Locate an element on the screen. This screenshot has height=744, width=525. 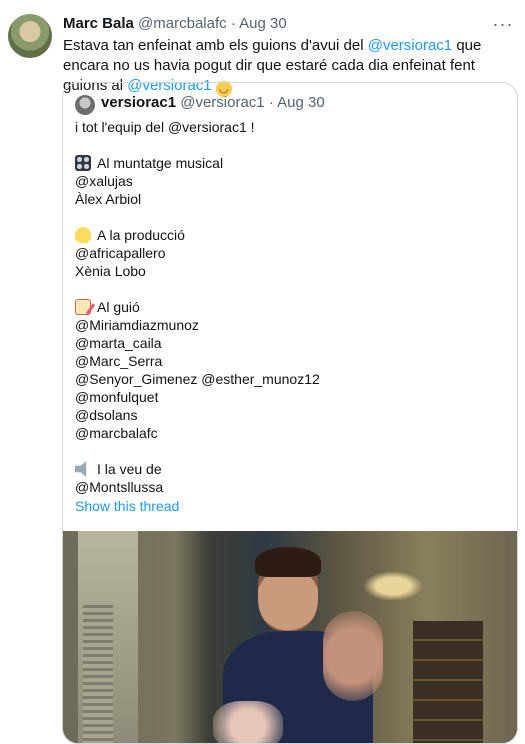
credit-line: @Senyor_Gimenez @esther_munoz12 is located at coordinates (197, 379).